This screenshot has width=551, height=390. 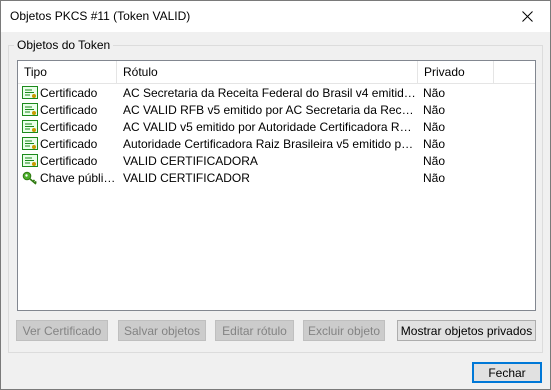 What do you see at coordinates (62, 330) in the screenshot?
I see `view-certificate-button: Ver Certificado` at bounding box center [62, 330].